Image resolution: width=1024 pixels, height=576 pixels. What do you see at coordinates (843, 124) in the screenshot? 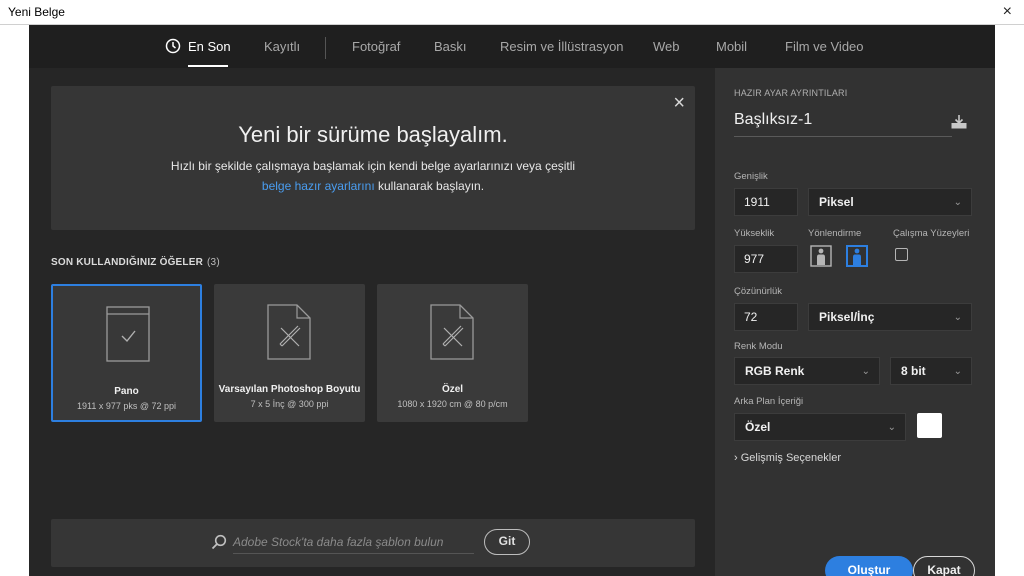
I see `document-name-field: Başlıksız-1` at bounding box center [843, 124].